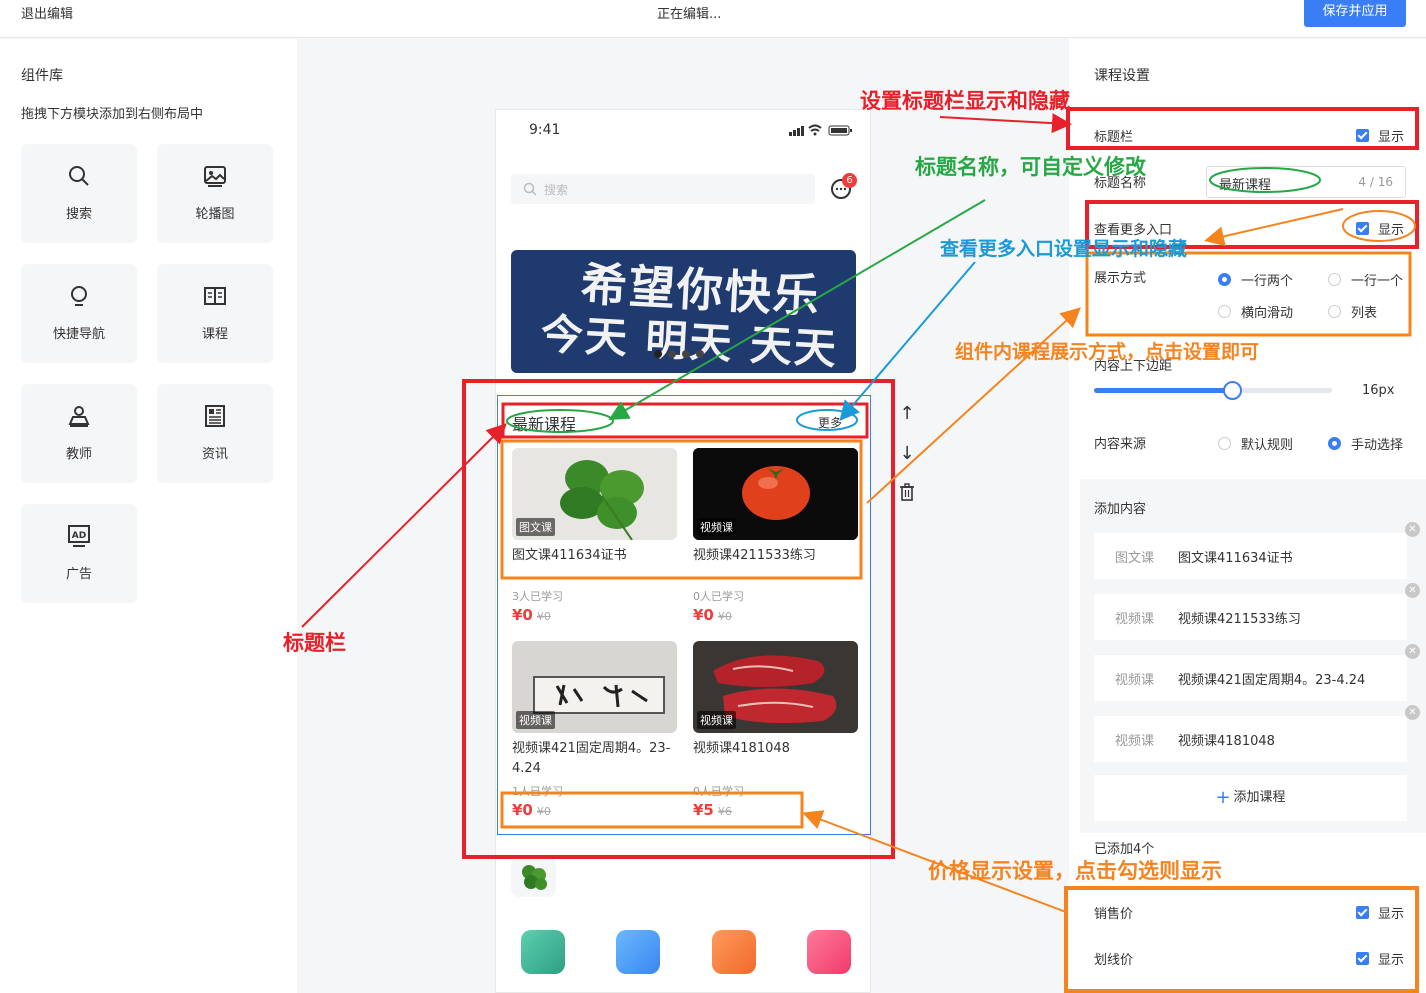  I want to click on annotation-more-entry: 查看更多入口设置显示和隐藏, so click(1064, 249).